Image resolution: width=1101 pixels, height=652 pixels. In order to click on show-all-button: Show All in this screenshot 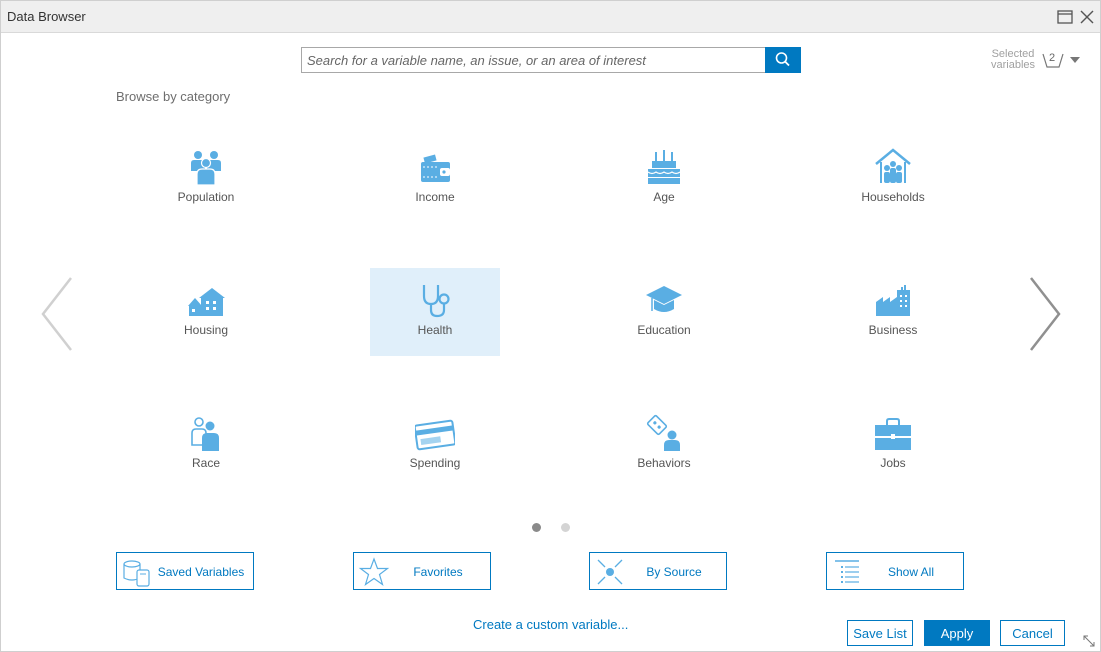, I will do `click(895, 571)`.